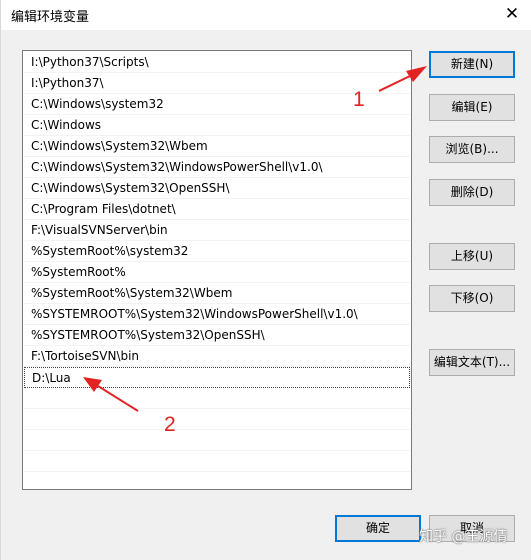 The image size is (531, 560). What do you see at coordinates (170, 424) in the screenshot?
I see `annotation-label-2: 2` at bounding box center [170, 424].